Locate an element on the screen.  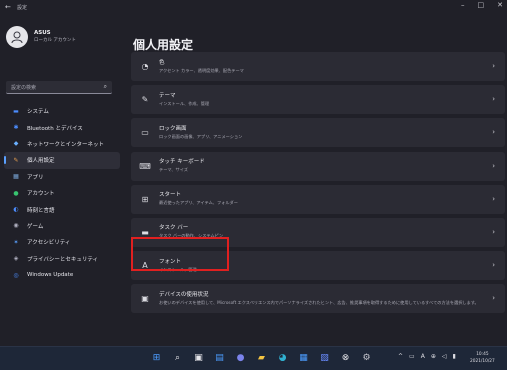
sidebar-item: ◆ ネットワークとインターネット is located at coordinates (62, 144).